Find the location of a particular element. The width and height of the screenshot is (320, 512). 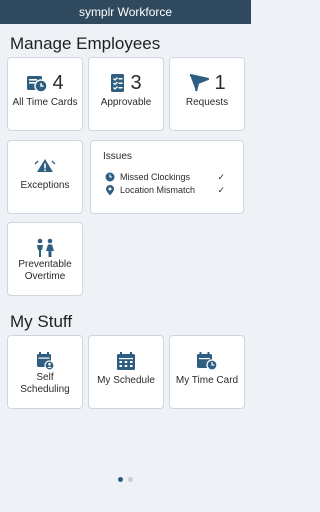

page-indicator is located at coordinates (125, 479).